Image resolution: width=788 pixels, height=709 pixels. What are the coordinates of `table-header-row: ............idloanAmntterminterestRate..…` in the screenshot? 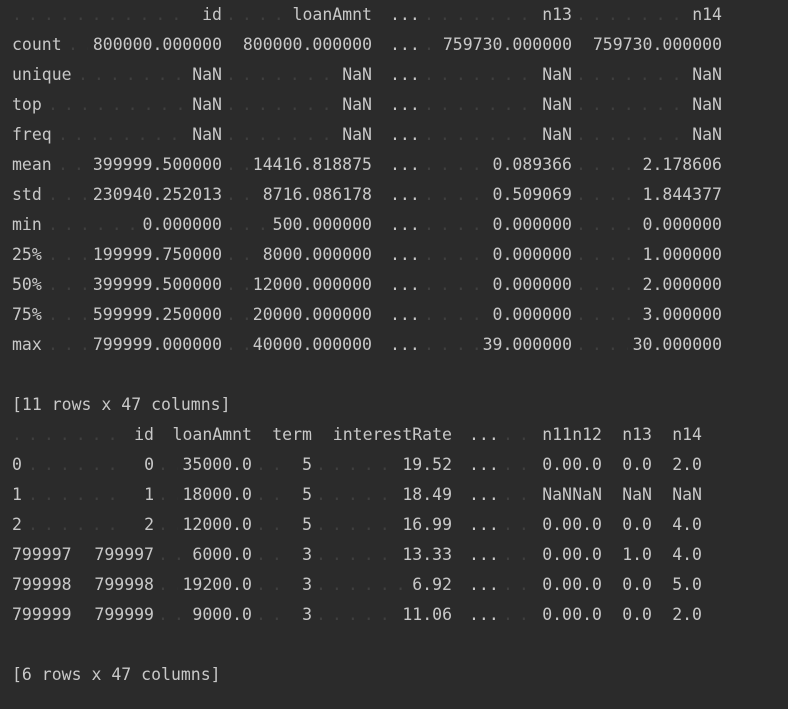 It's located at (397, 435).